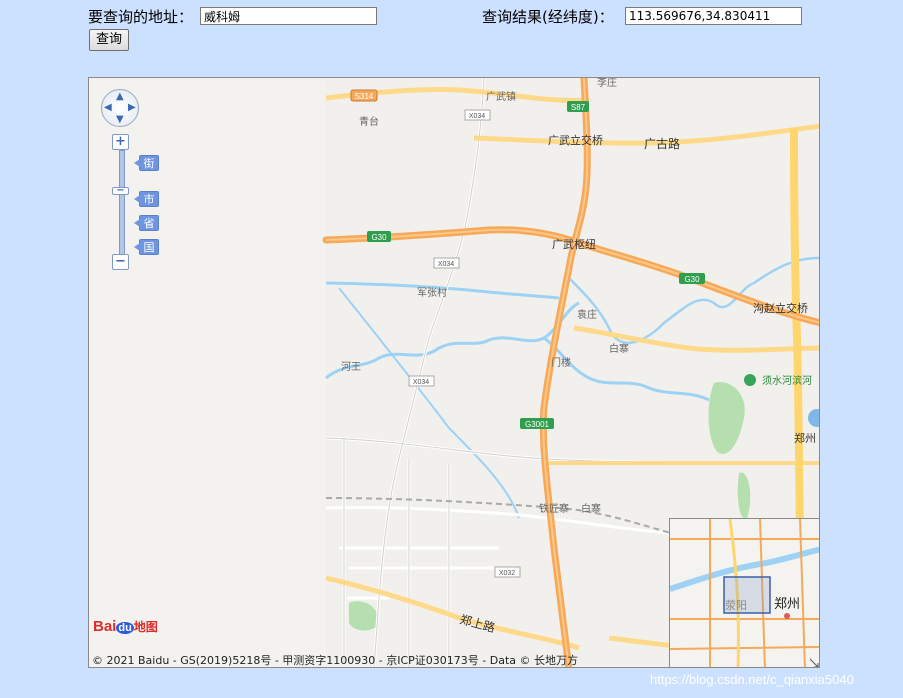 This screenshot has width=903, height=698. Describe the element at coordinates (446, 264) in the screenshot. I see `shield-x034-mid: X034` at that location.